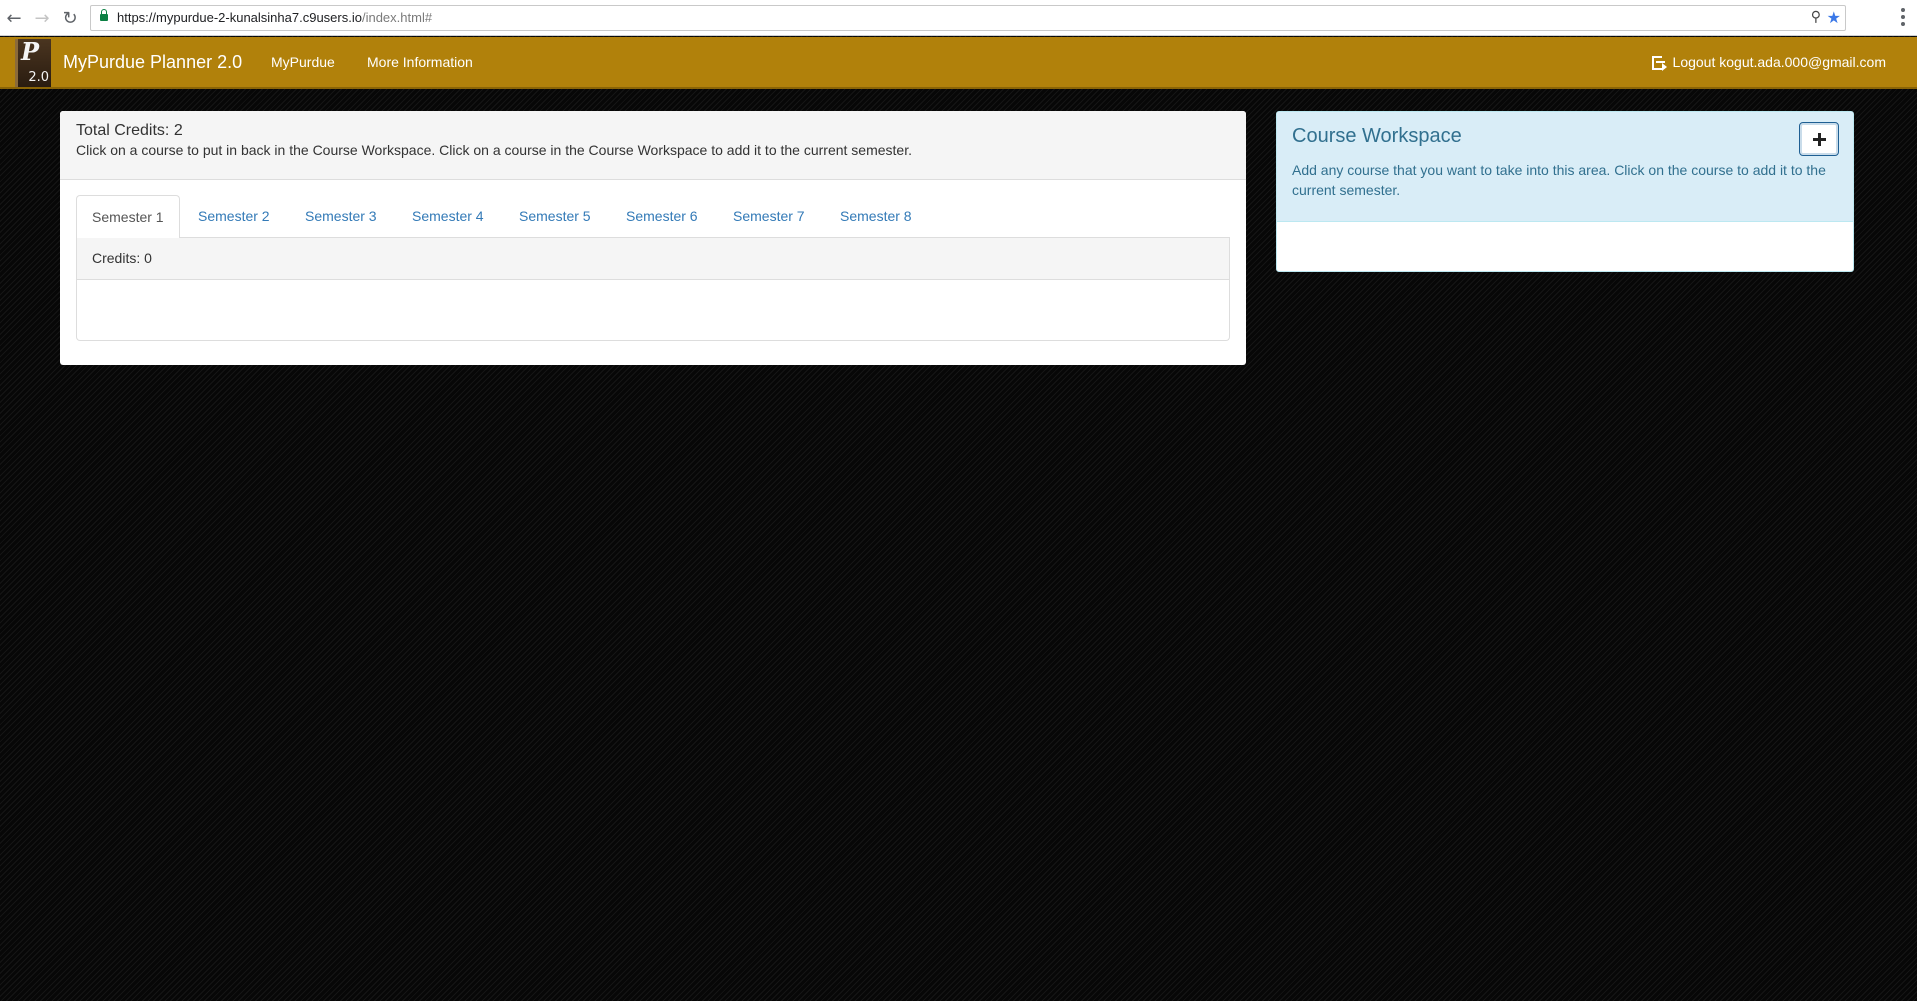 The width and height of the screenshot is (1917, 1001). I want to click on semester-course-panel: Credits: 0, so click(653, 289).